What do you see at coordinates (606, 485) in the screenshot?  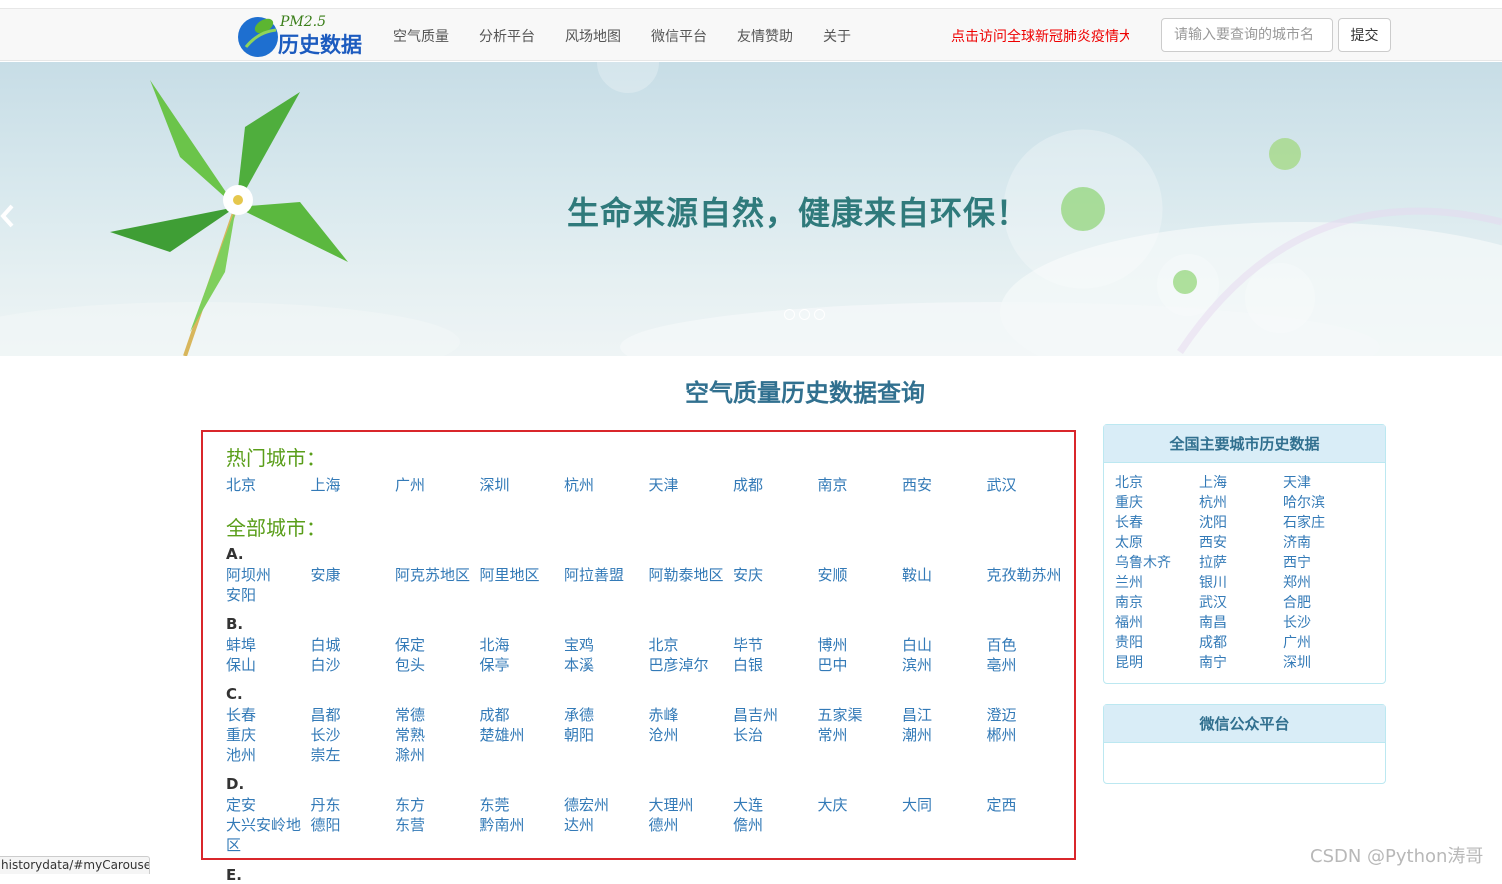 I see `hot-city-link: 杭州` at bounding box center [606, 485].